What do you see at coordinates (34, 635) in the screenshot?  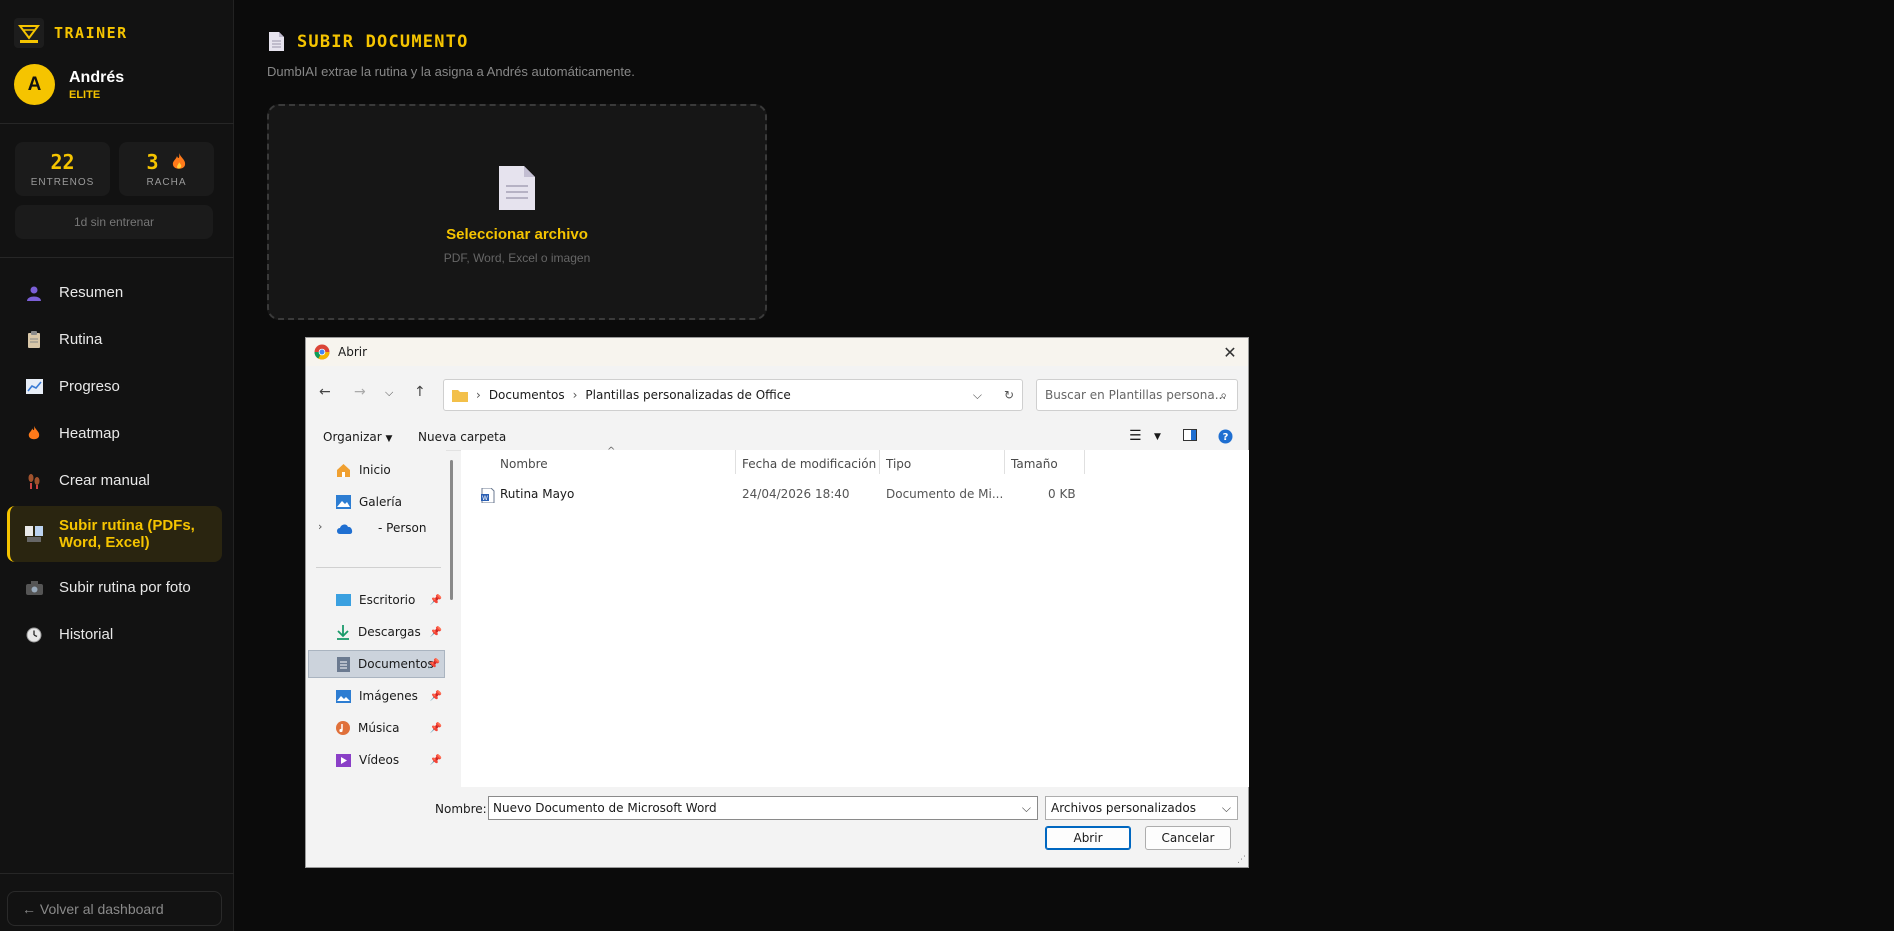 I see `clock-icon` at bounding box center [34, 635].